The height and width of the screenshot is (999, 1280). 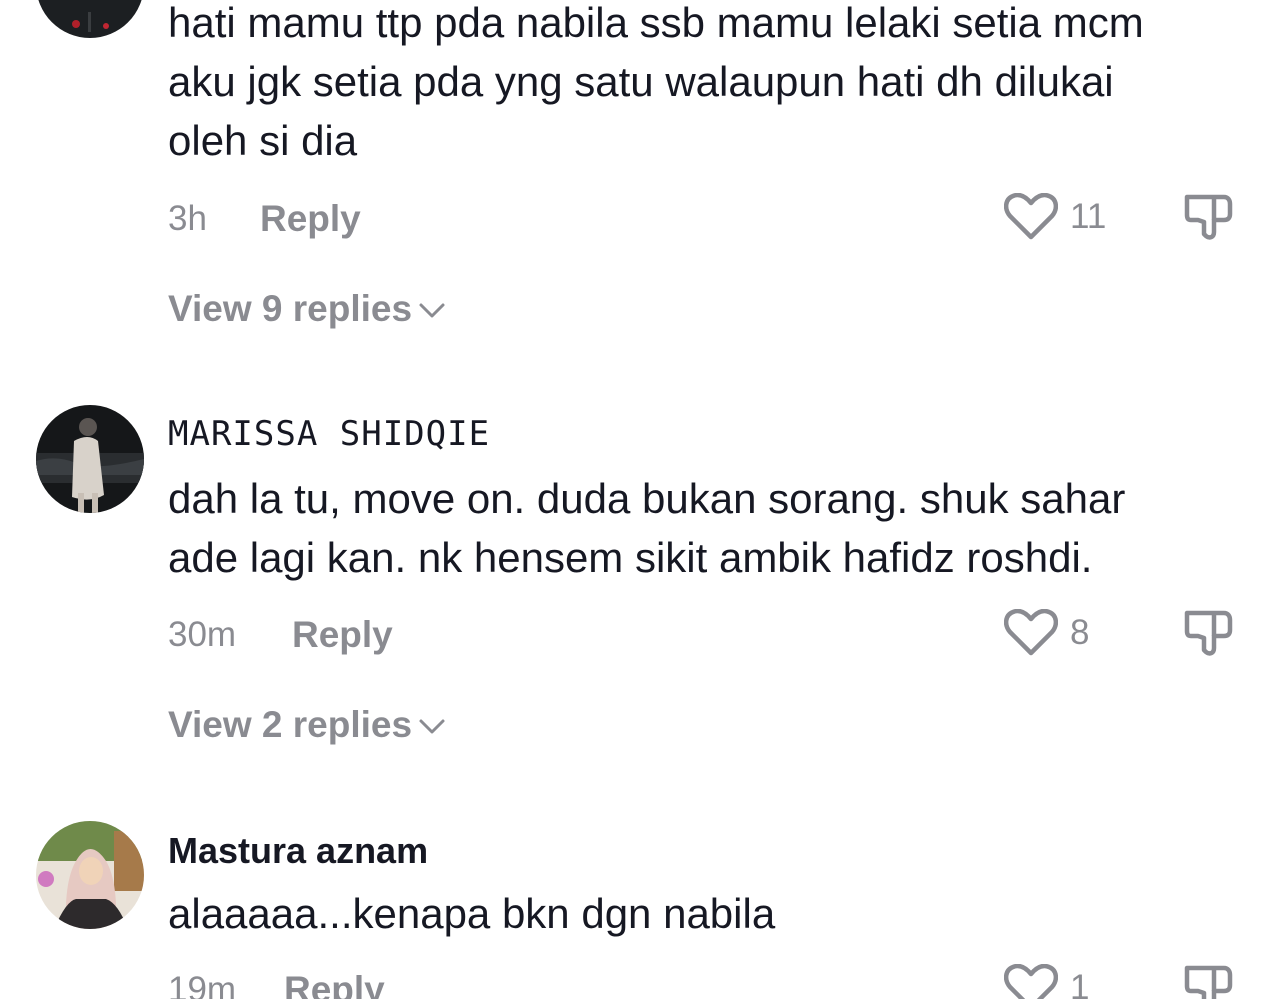 What do you see at coordinates (202, 984) in the screenshot?
I see `comment-time: 19m` at bounding box center [202, 984].